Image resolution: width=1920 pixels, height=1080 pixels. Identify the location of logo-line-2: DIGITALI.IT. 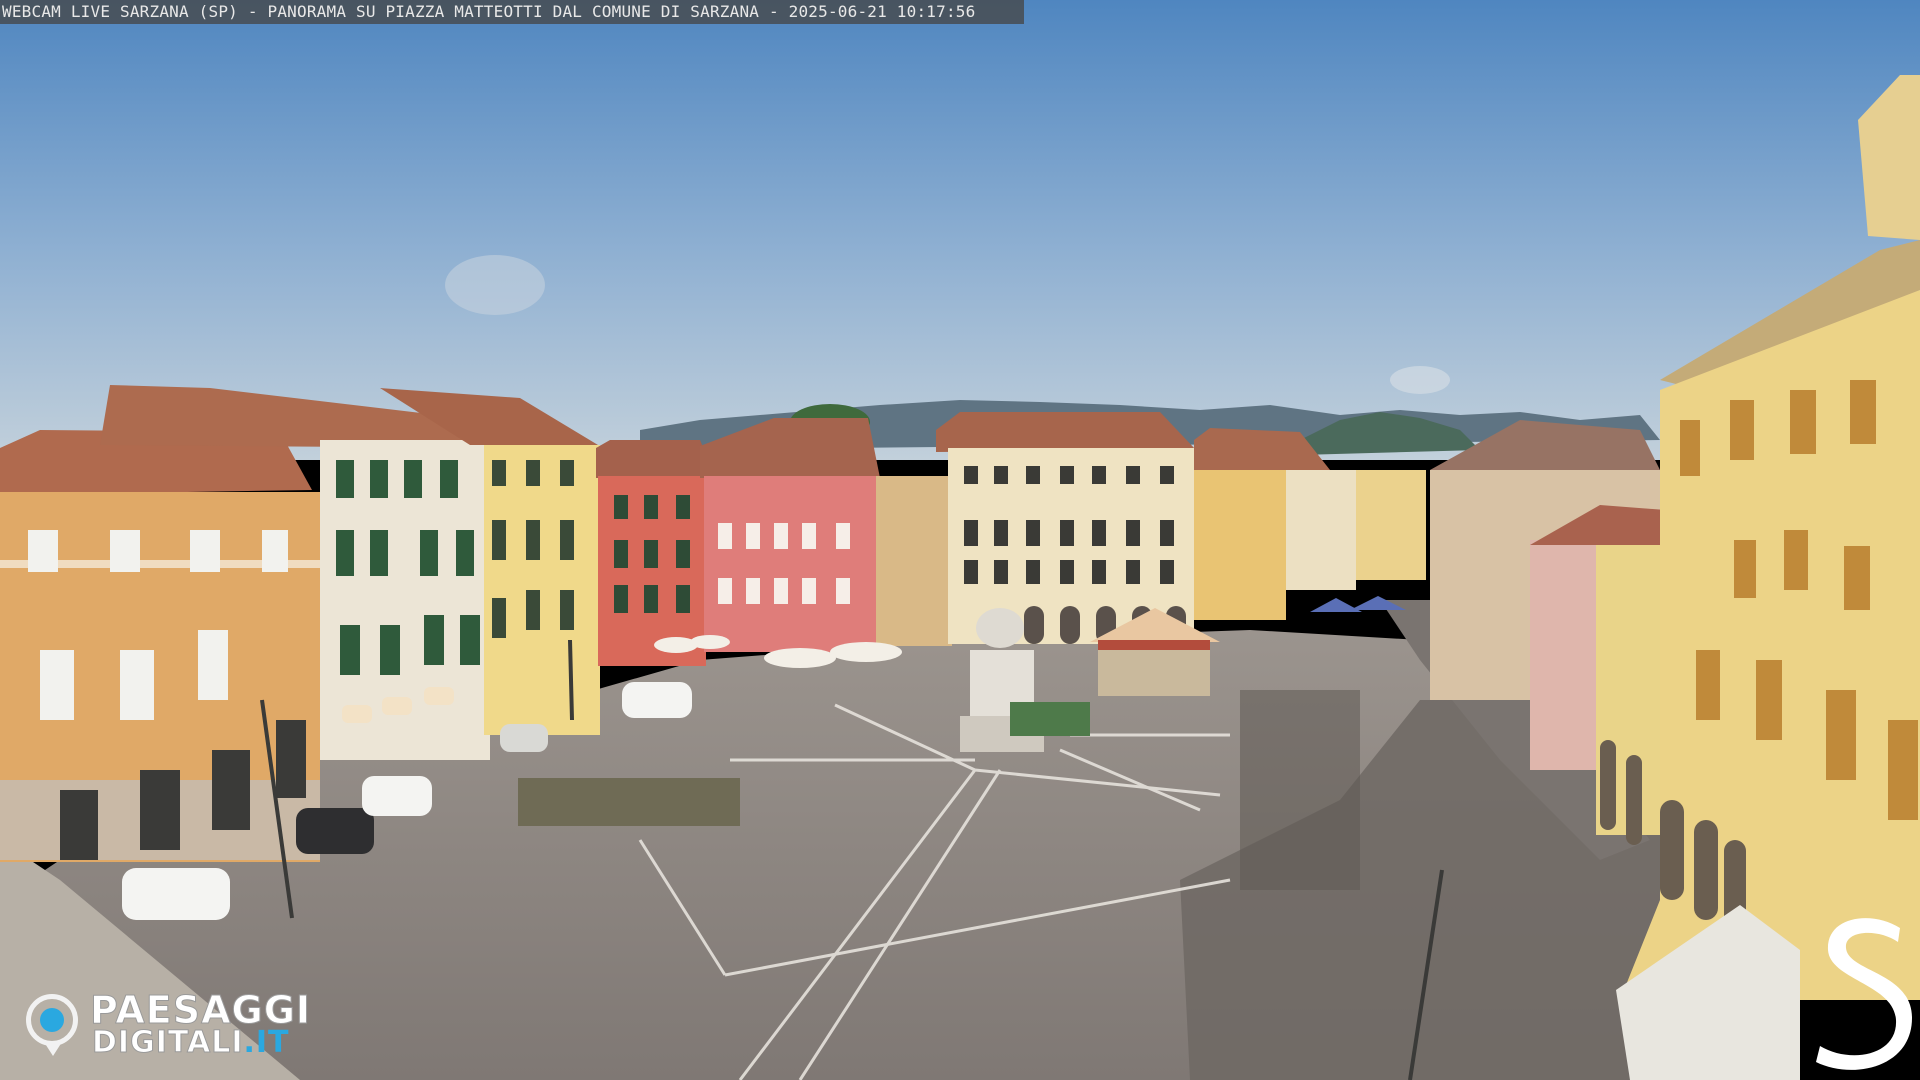
(190, 1042).